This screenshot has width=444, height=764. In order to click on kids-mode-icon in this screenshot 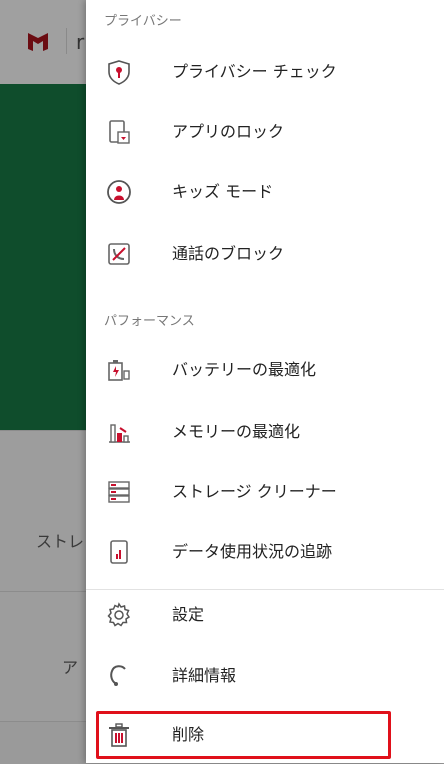, I will do `click(119, 192)`.